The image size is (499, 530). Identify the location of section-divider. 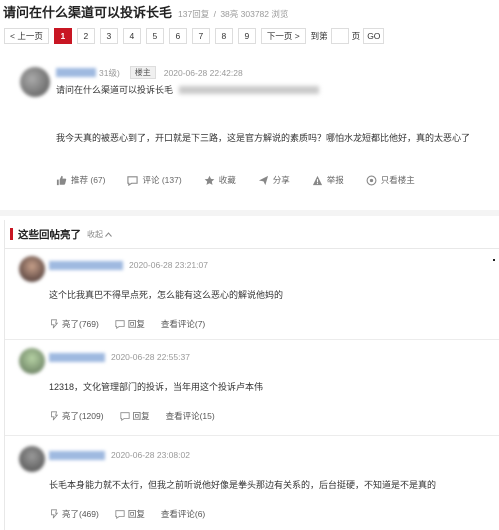
(249, 213).